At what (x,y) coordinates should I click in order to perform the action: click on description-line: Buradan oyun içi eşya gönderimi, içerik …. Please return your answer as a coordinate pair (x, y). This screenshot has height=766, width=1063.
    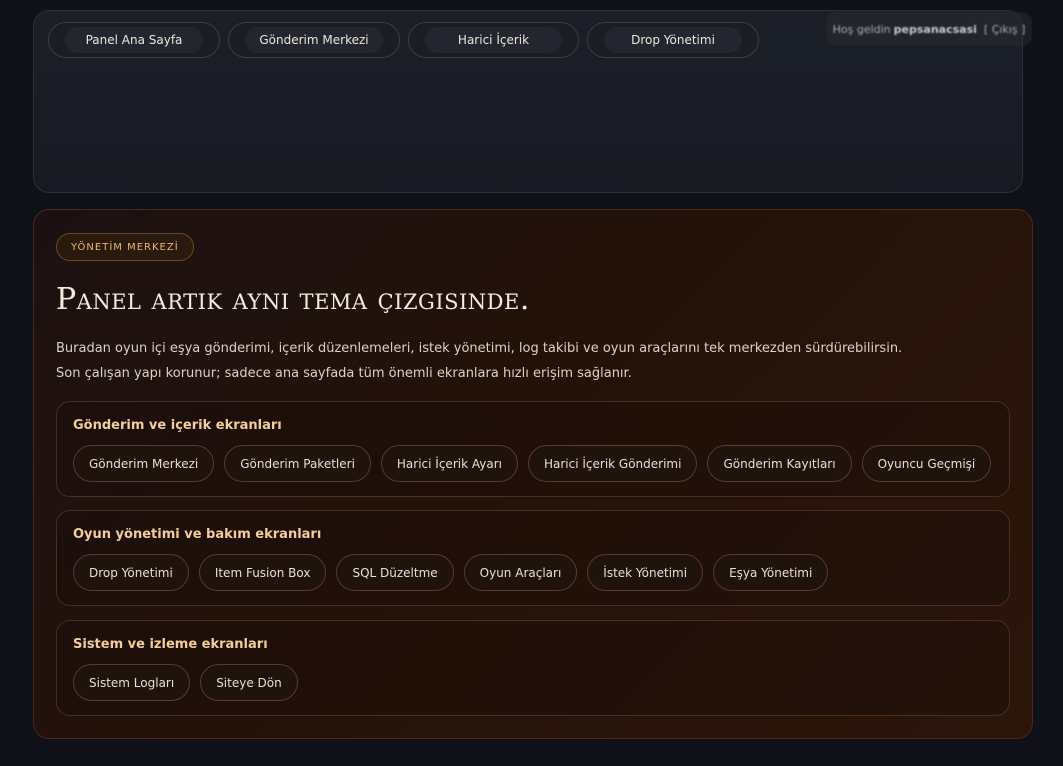
    Looking at the image, I should click on (479, 348).